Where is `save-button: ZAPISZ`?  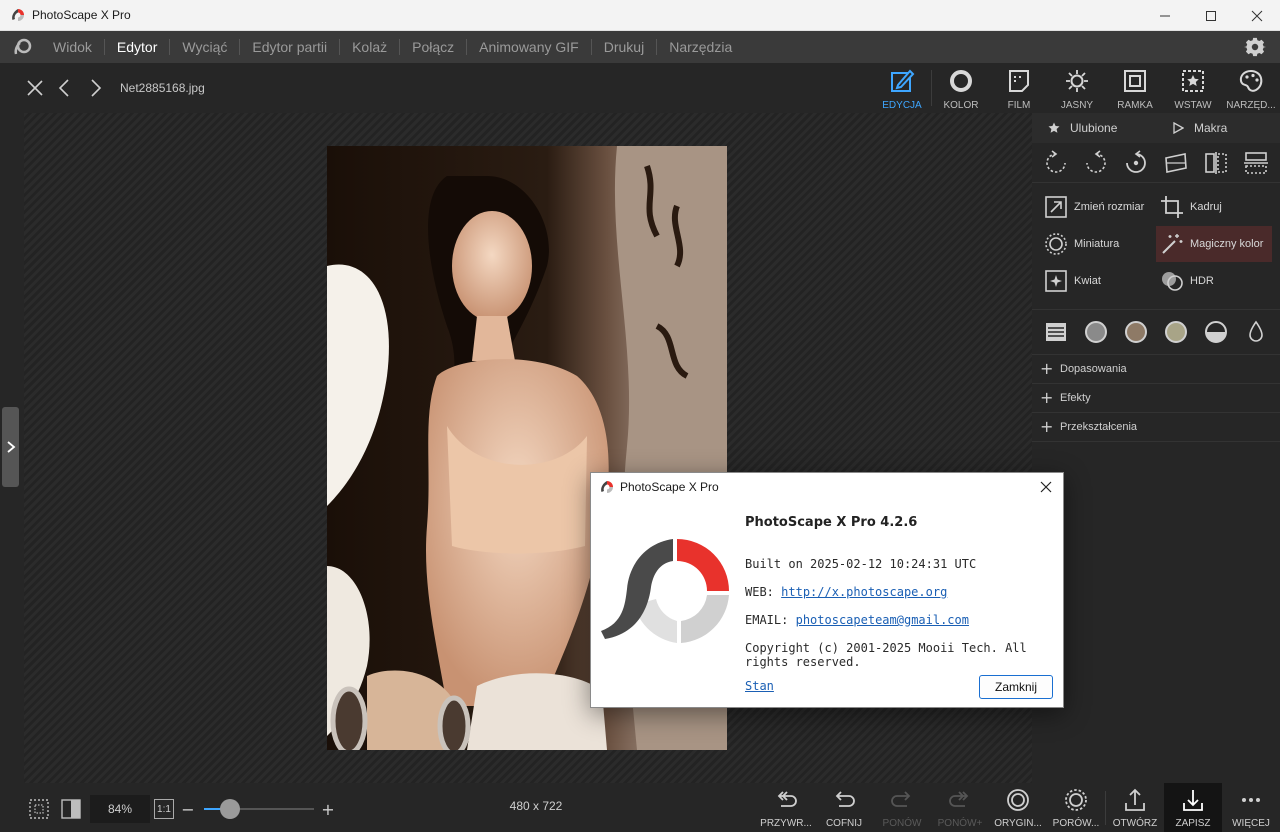
save-button: ZAPISZ is located at coordinates (1193, 807).